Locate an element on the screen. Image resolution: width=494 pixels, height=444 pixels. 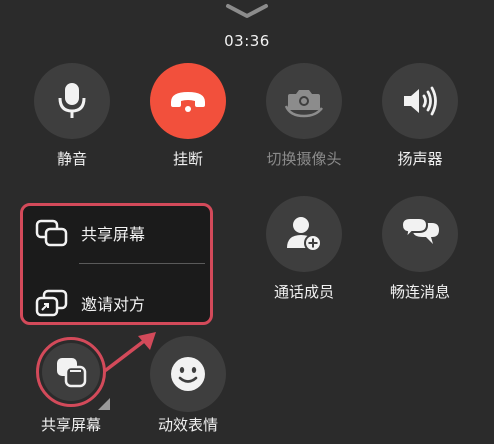
phone-hangup-icon is located at coordinates (188, 102).